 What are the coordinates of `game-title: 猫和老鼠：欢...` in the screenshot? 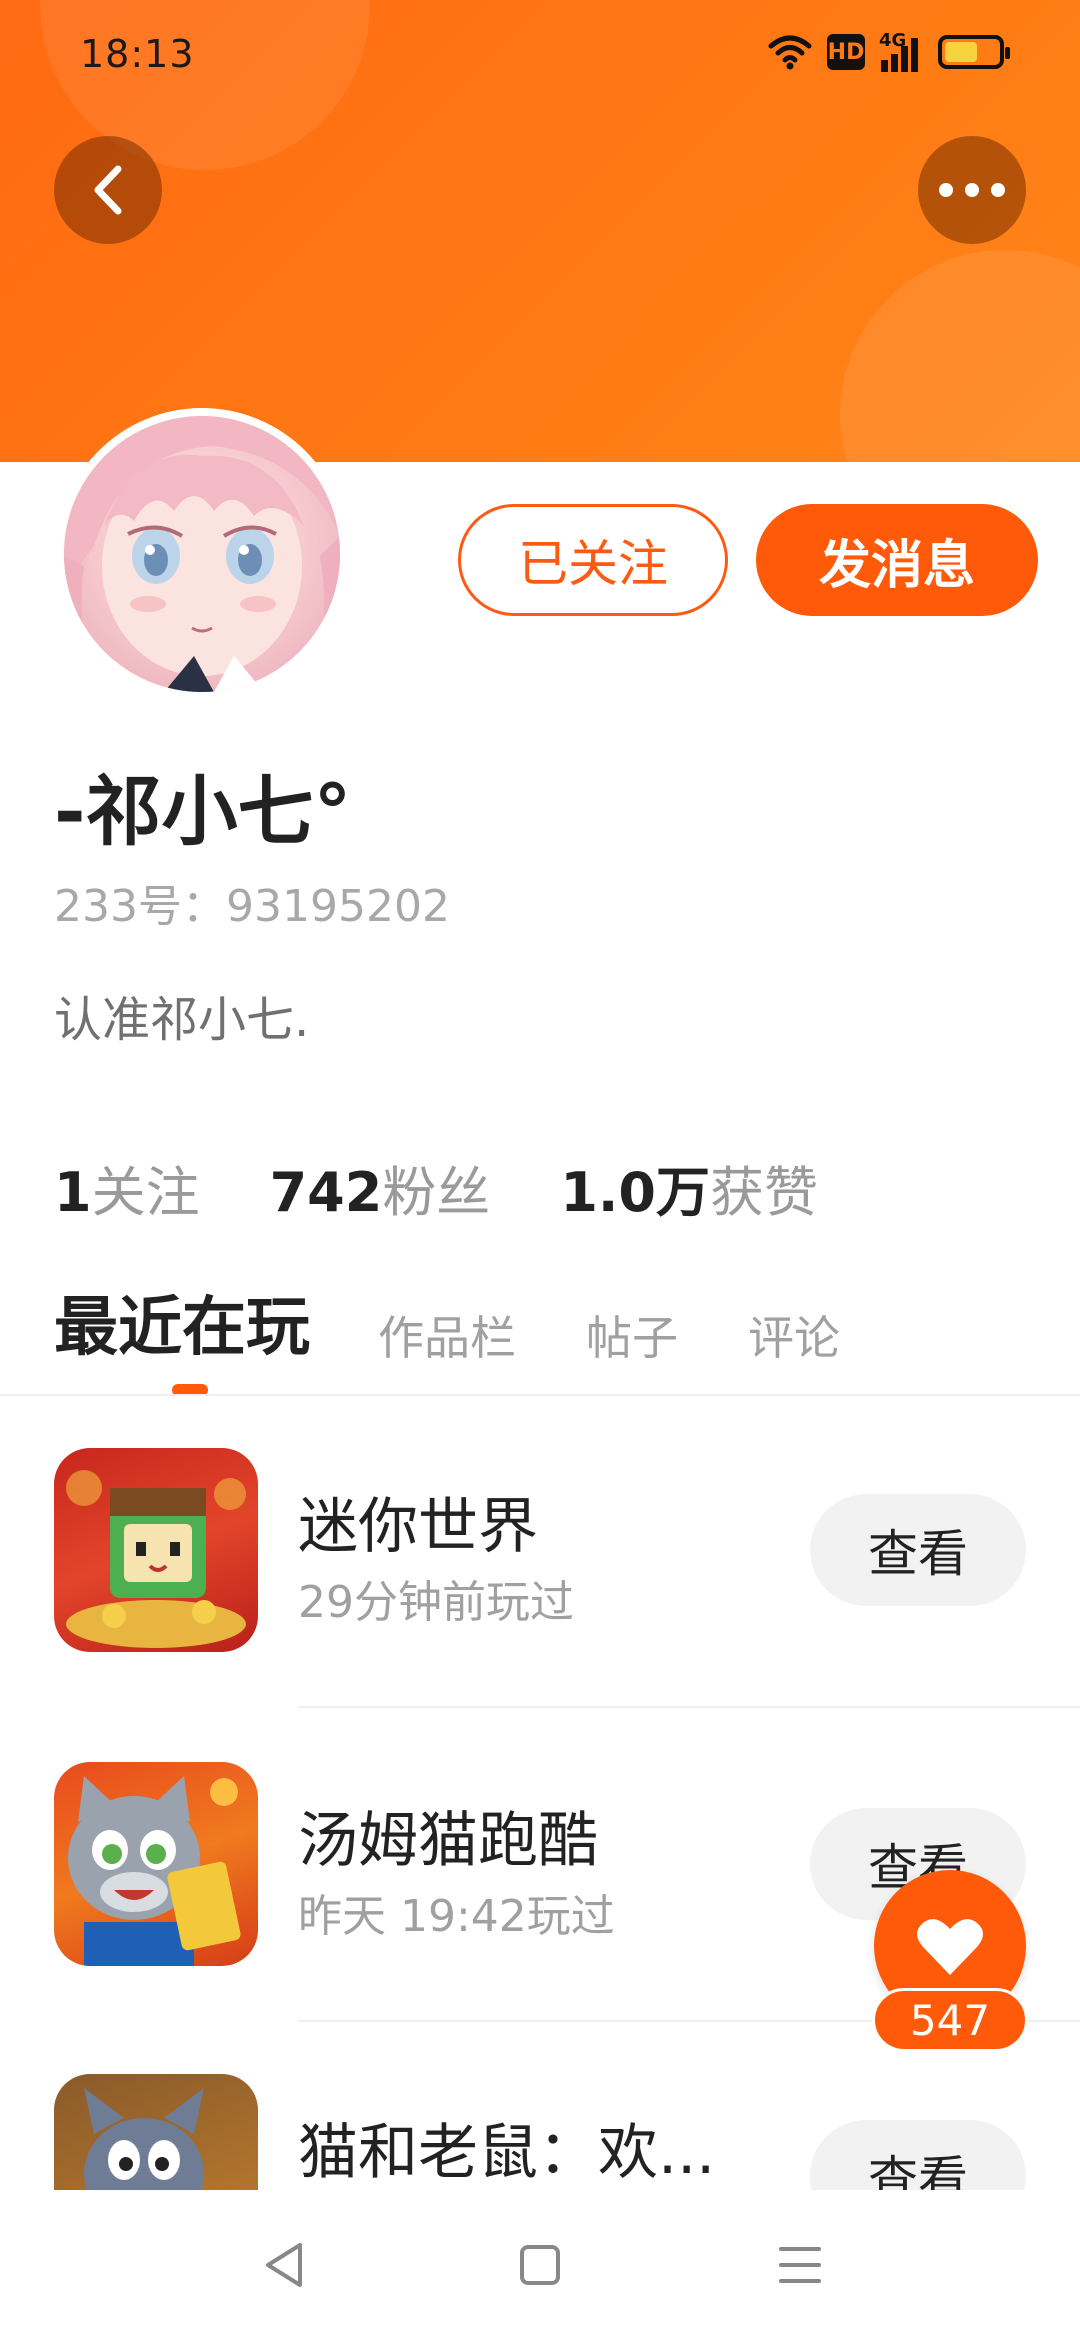 It's located at (507, 2153).